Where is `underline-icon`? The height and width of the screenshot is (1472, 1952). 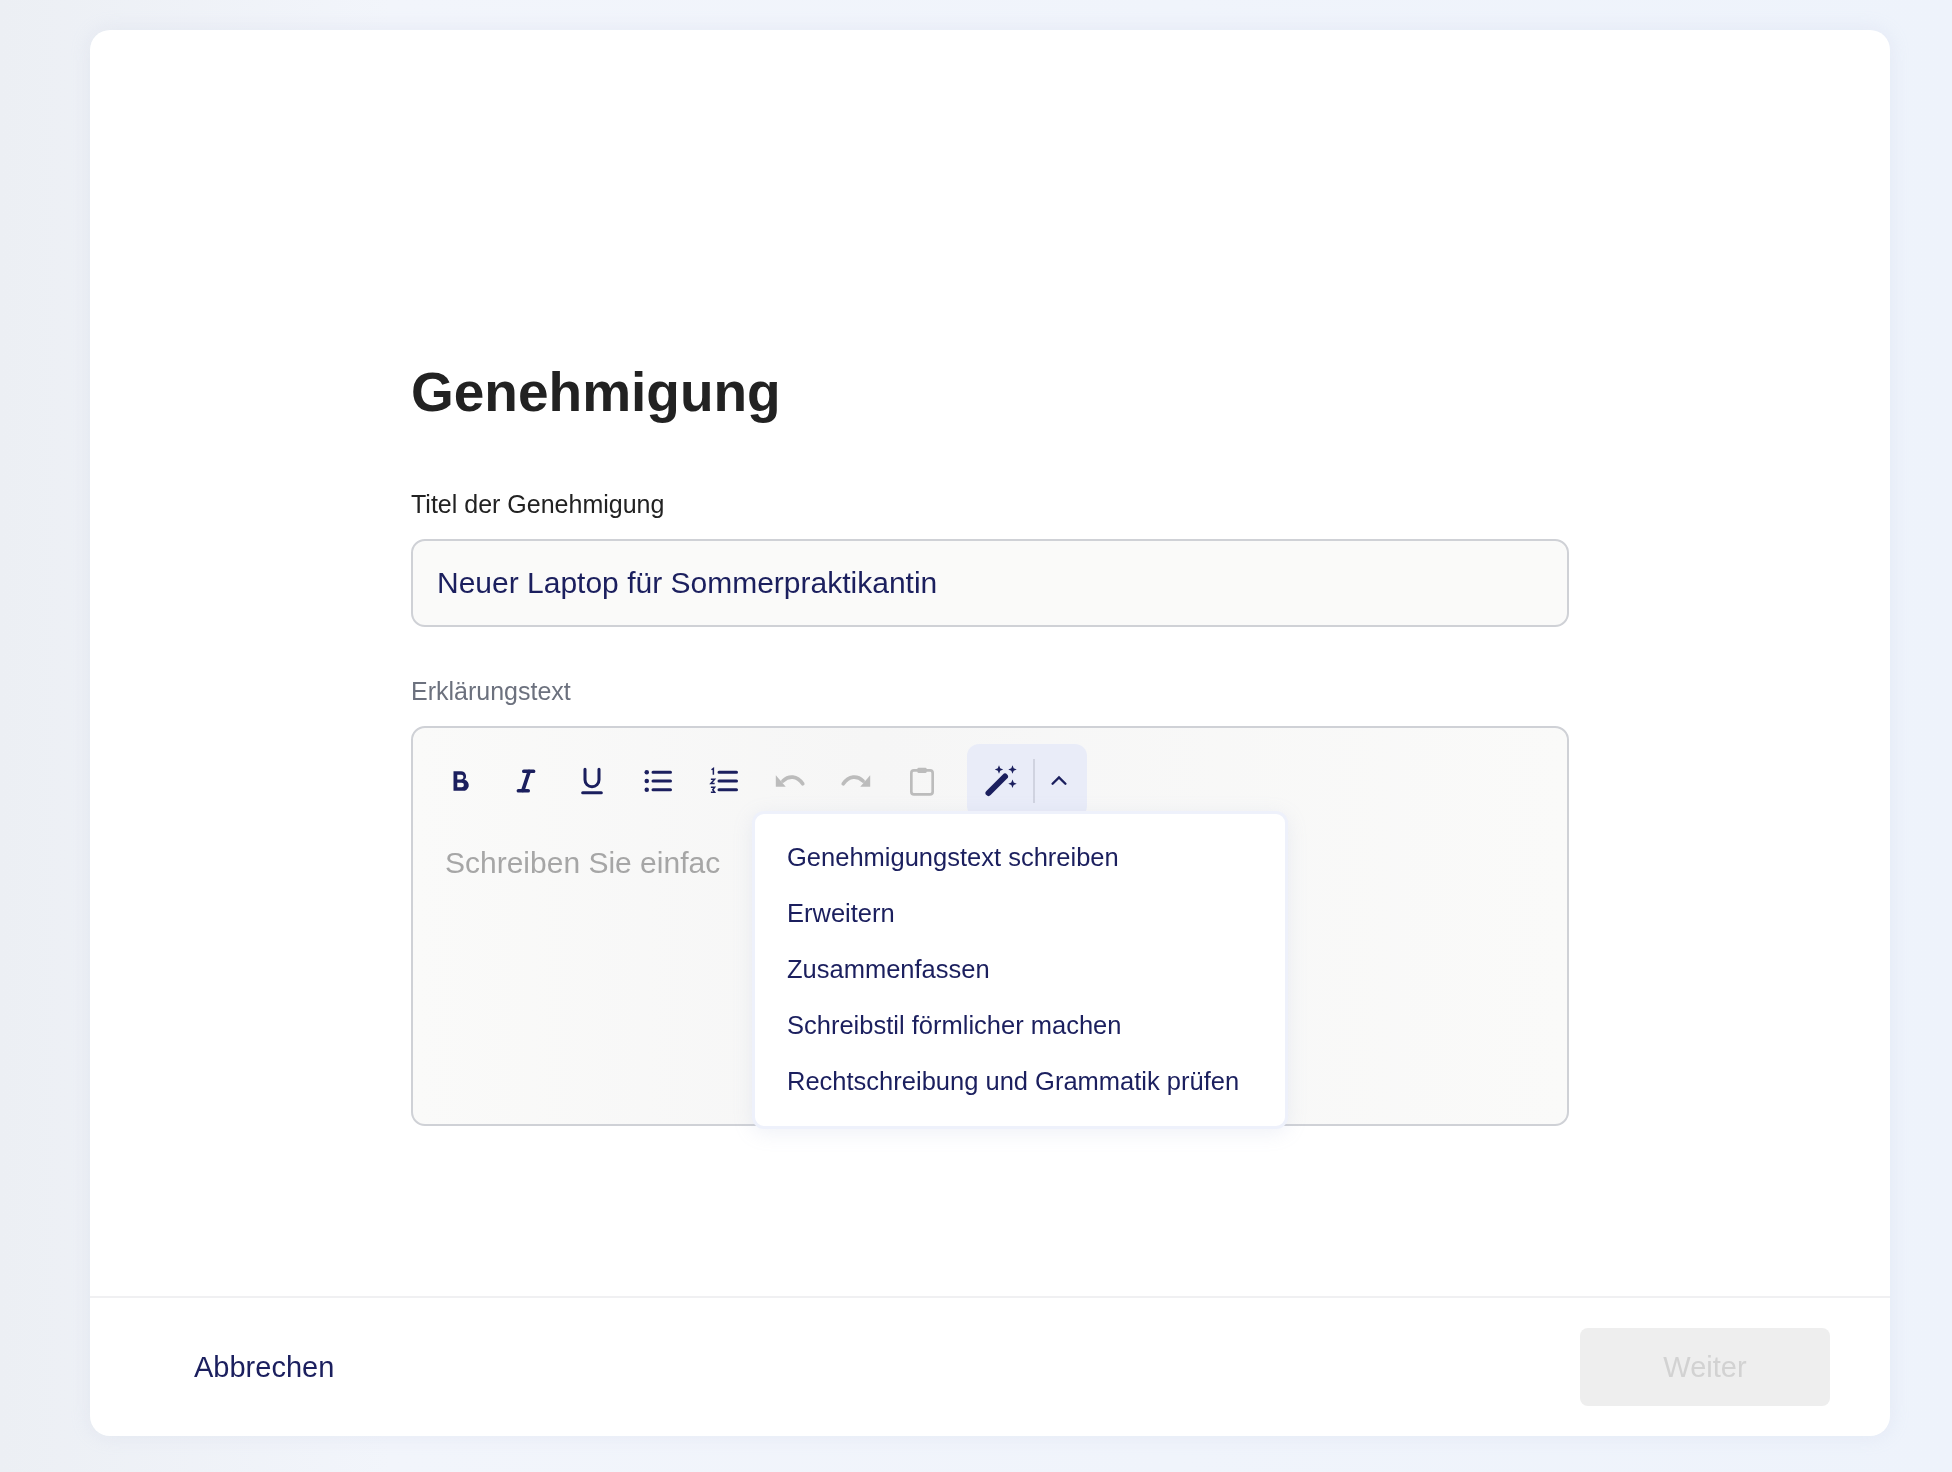 underline-icon is located at coordinates (592, 781).